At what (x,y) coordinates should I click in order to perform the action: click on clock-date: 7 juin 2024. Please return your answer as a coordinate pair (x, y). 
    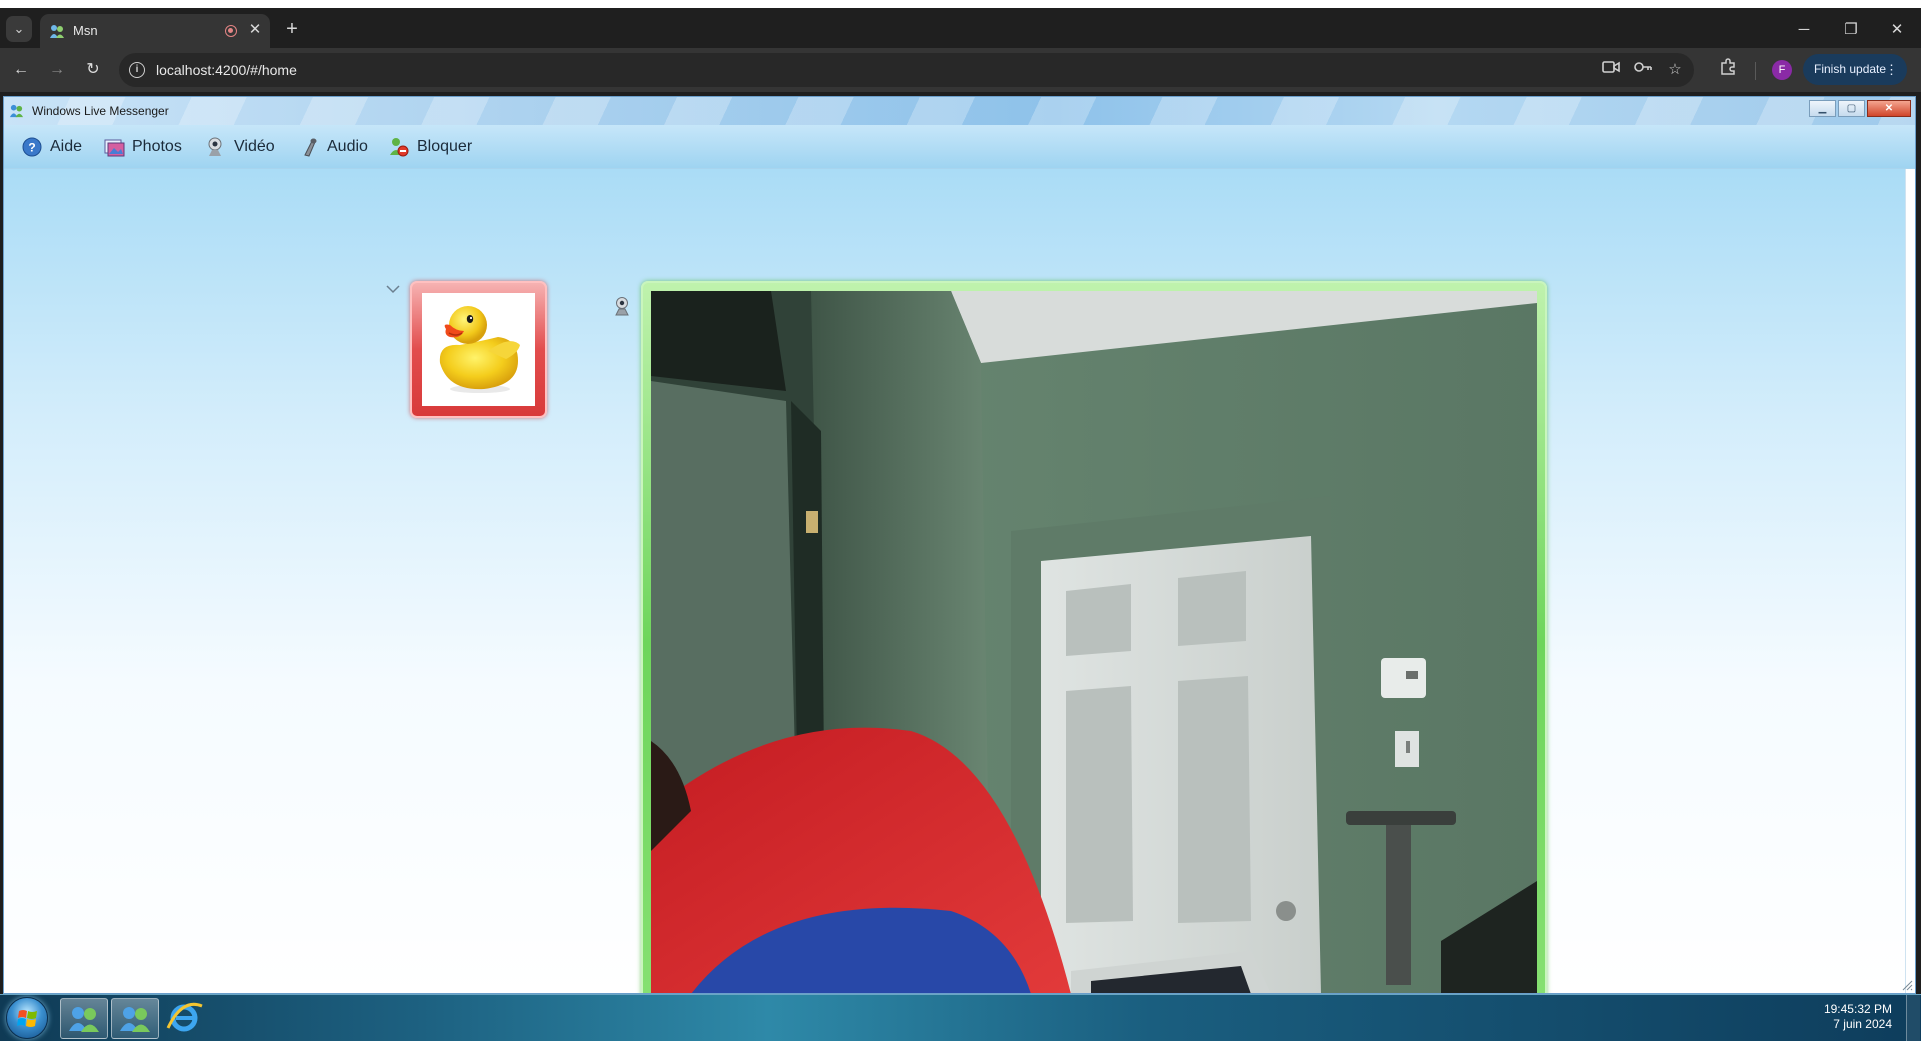
    Looking at the image, I should click on (1862, 1024).